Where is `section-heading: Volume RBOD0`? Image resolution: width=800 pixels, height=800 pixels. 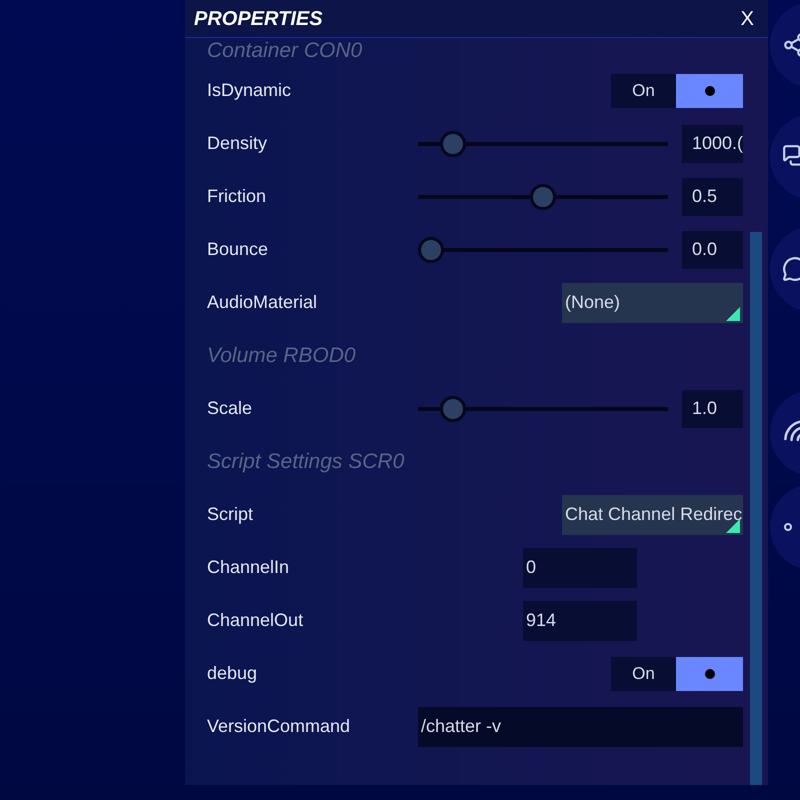 section-heading: Volume RBOD0 is located at coordinates (281, 355).